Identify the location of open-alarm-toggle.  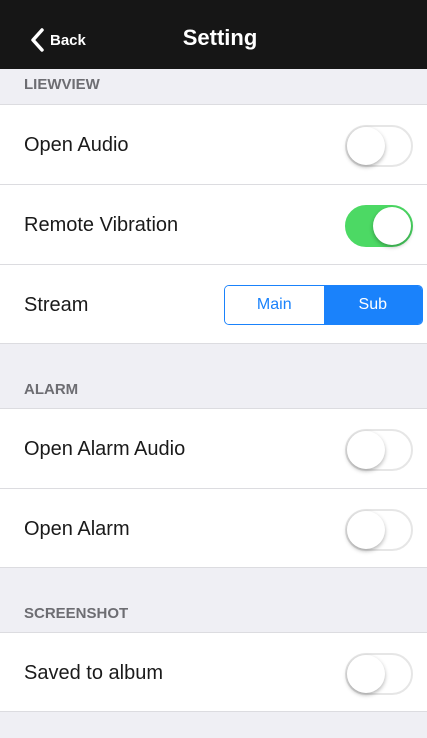
(379, 530).